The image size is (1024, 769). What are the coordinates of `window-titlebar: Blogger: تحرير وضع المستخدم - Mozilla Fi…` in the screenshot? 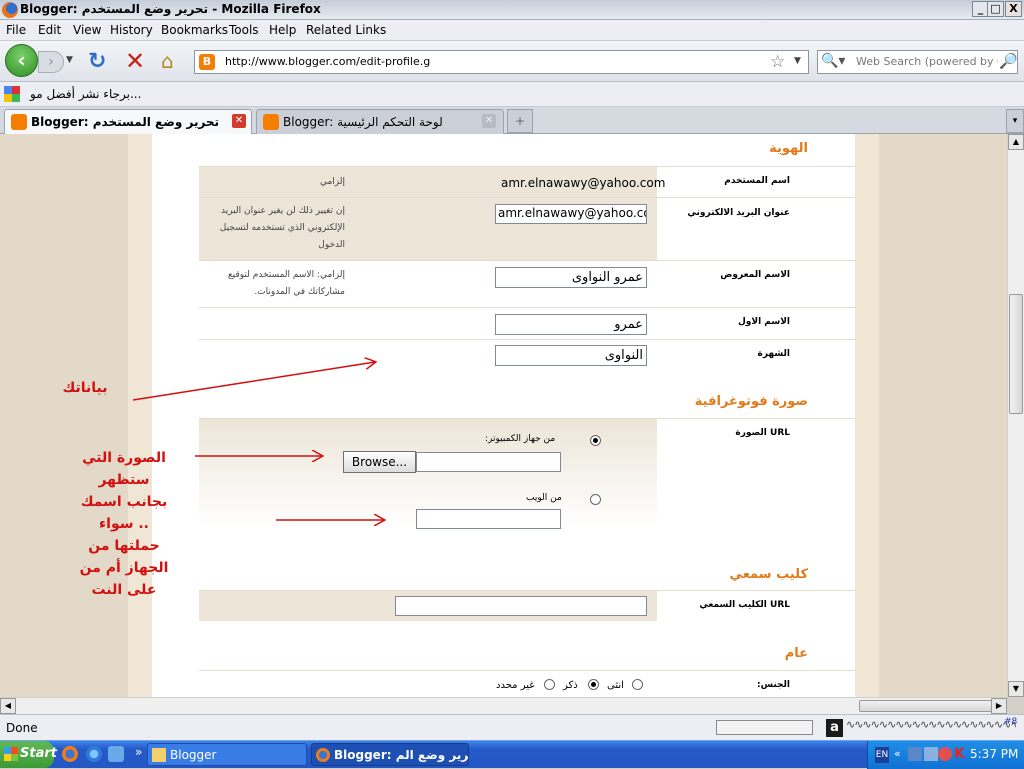 It's located at (512, 10).